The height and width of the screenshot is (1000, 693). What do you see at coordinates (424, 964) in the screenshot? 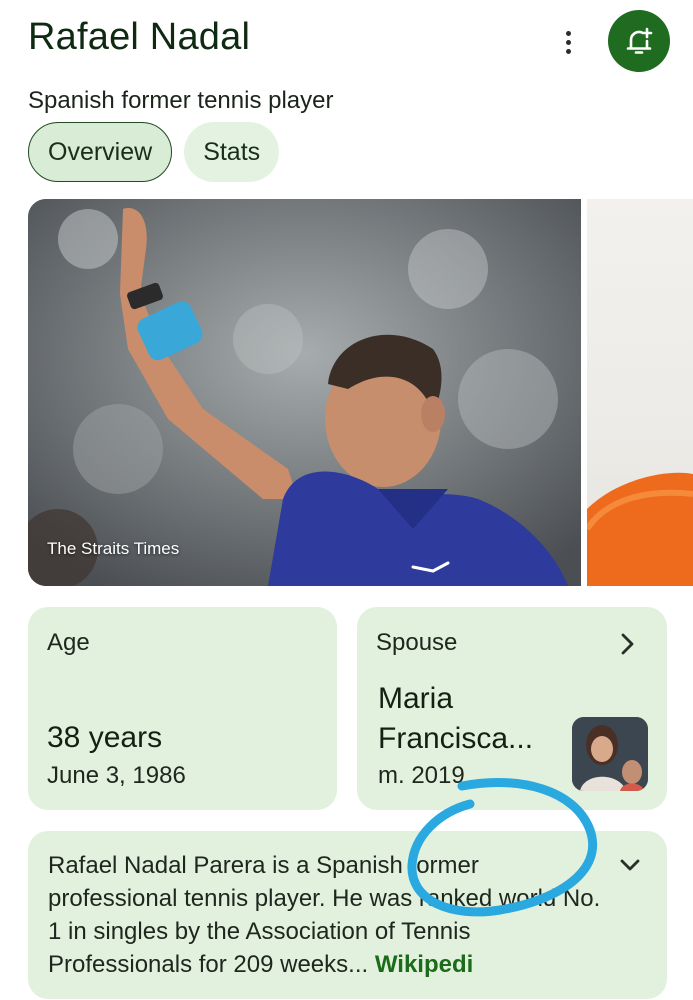
I see `wikipedia-link: Wikipedi` at bounding box center [424, 964].